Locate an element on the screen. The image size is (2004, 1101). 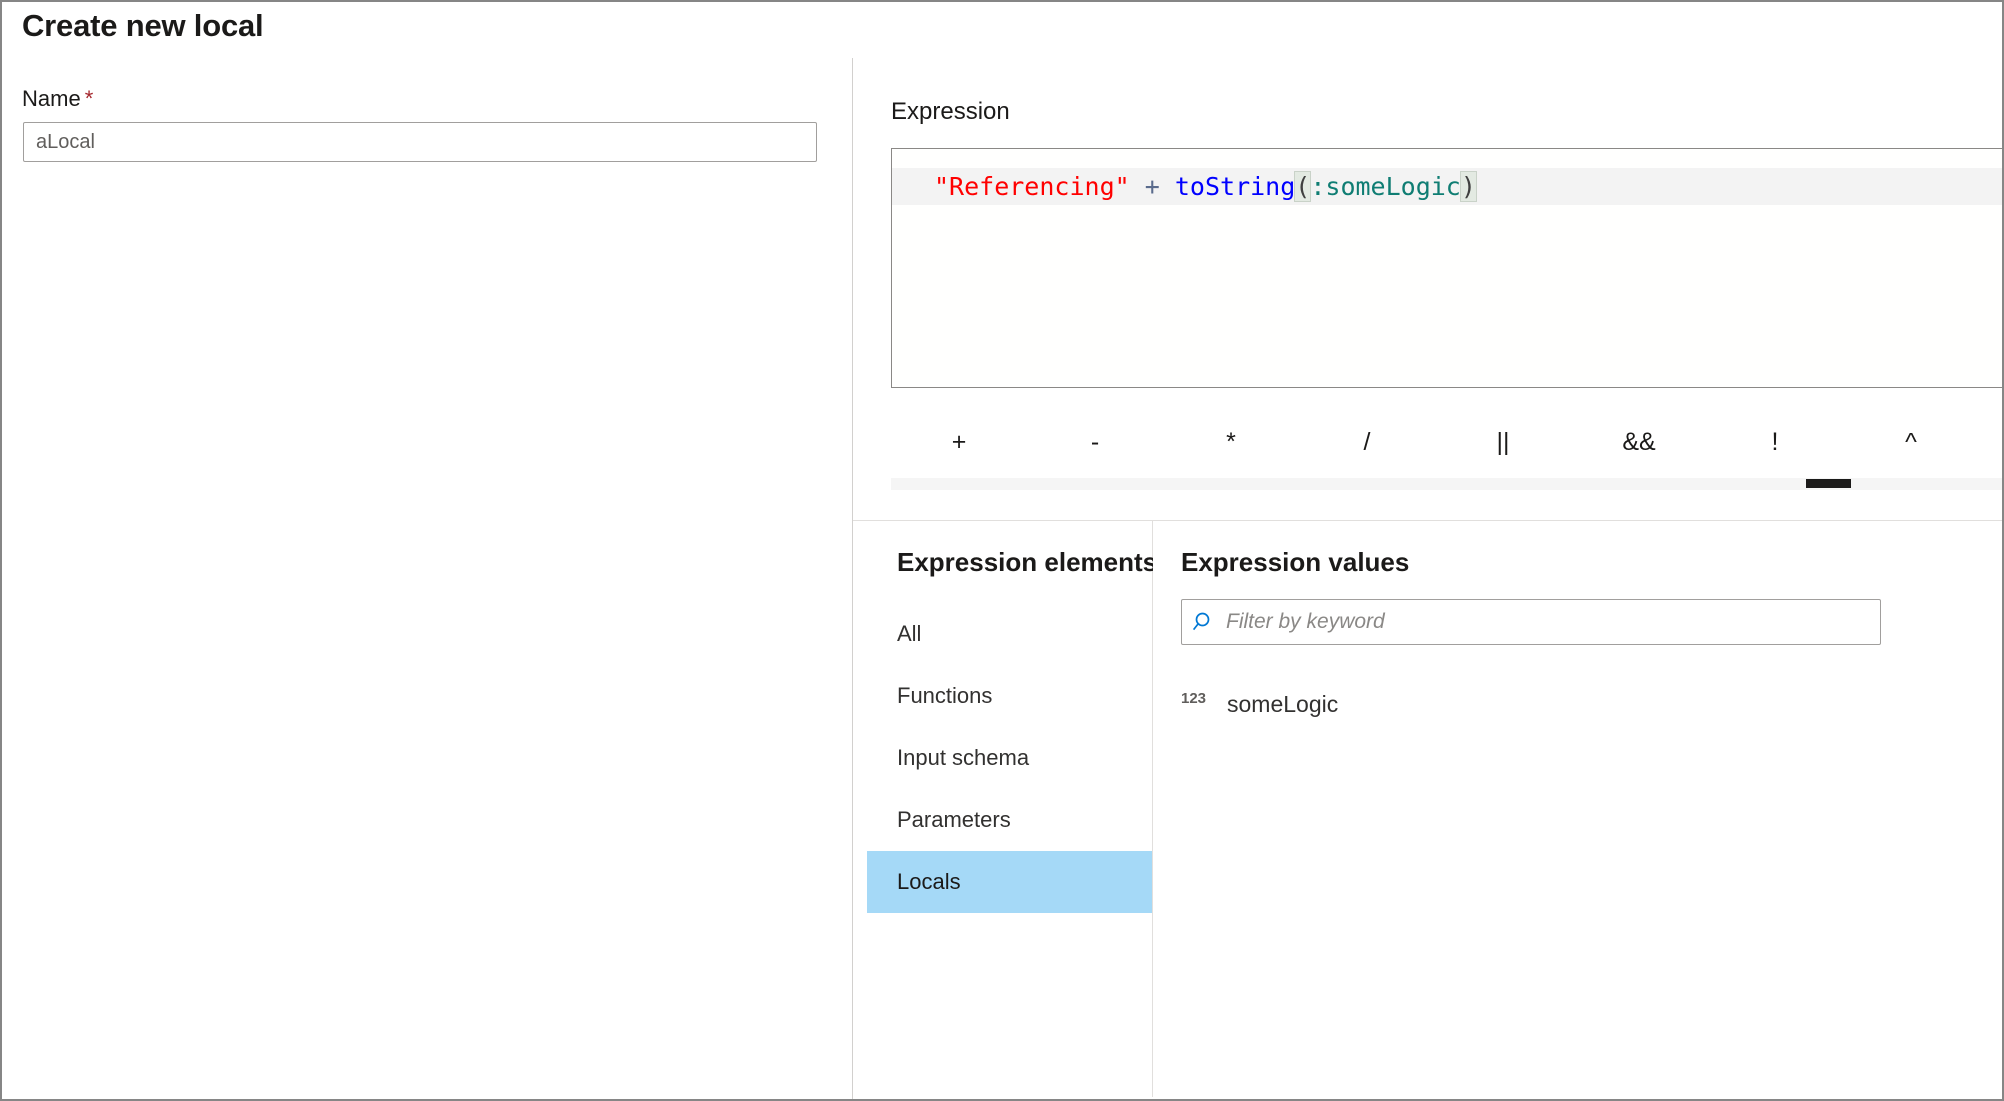
operator-button-logical-or: || is located at coordinates (1503, 442).